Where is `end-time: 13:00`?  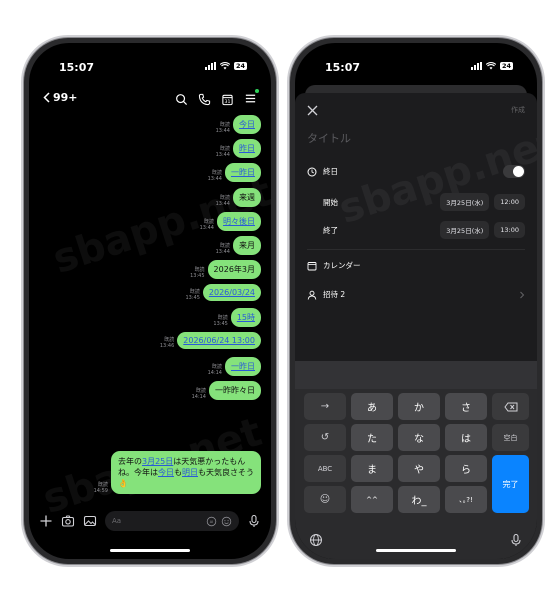
end-time: 13:00 is located at coordinates (509, 230).